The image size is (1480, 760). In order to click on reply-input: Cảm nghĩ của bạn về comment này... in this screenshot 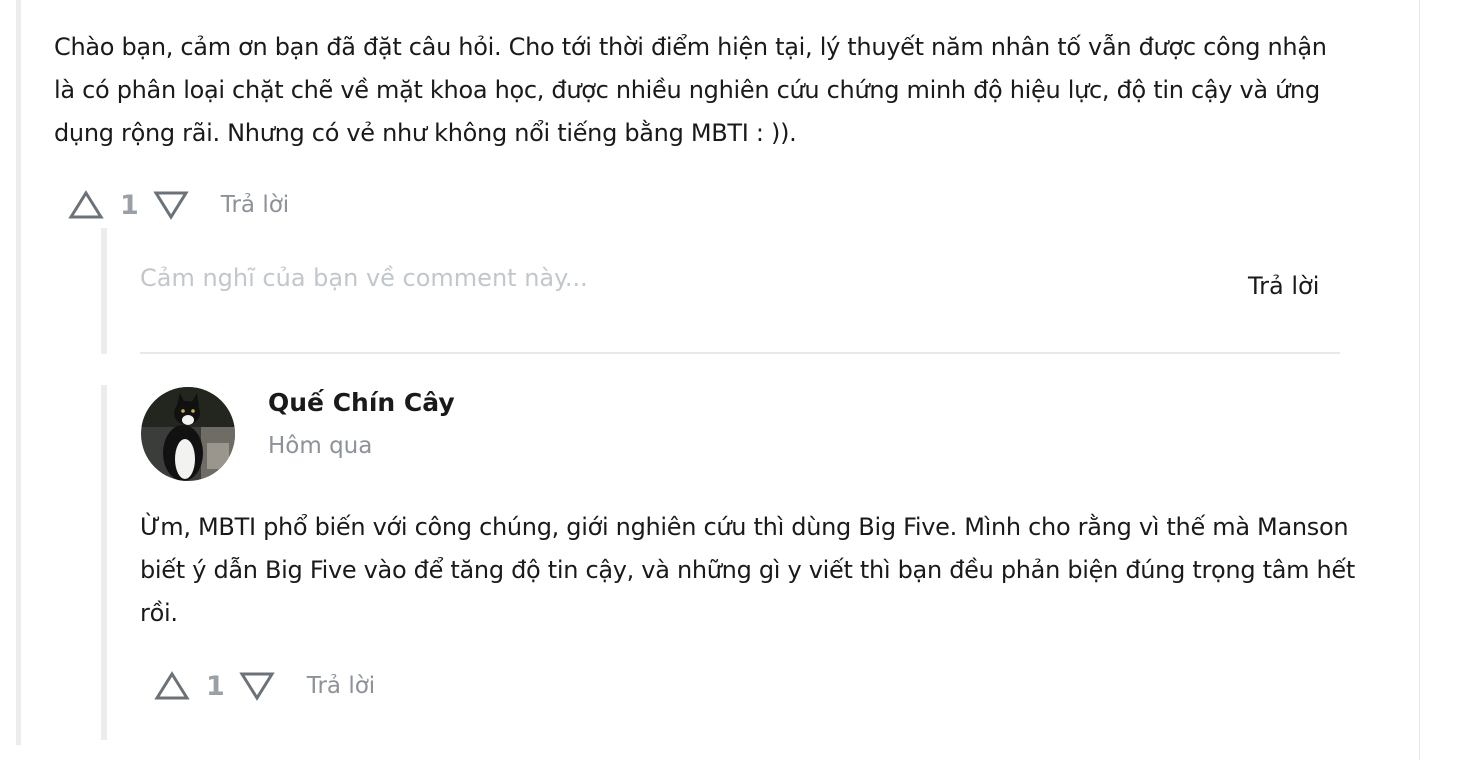, I will do `click(670, 284)`.